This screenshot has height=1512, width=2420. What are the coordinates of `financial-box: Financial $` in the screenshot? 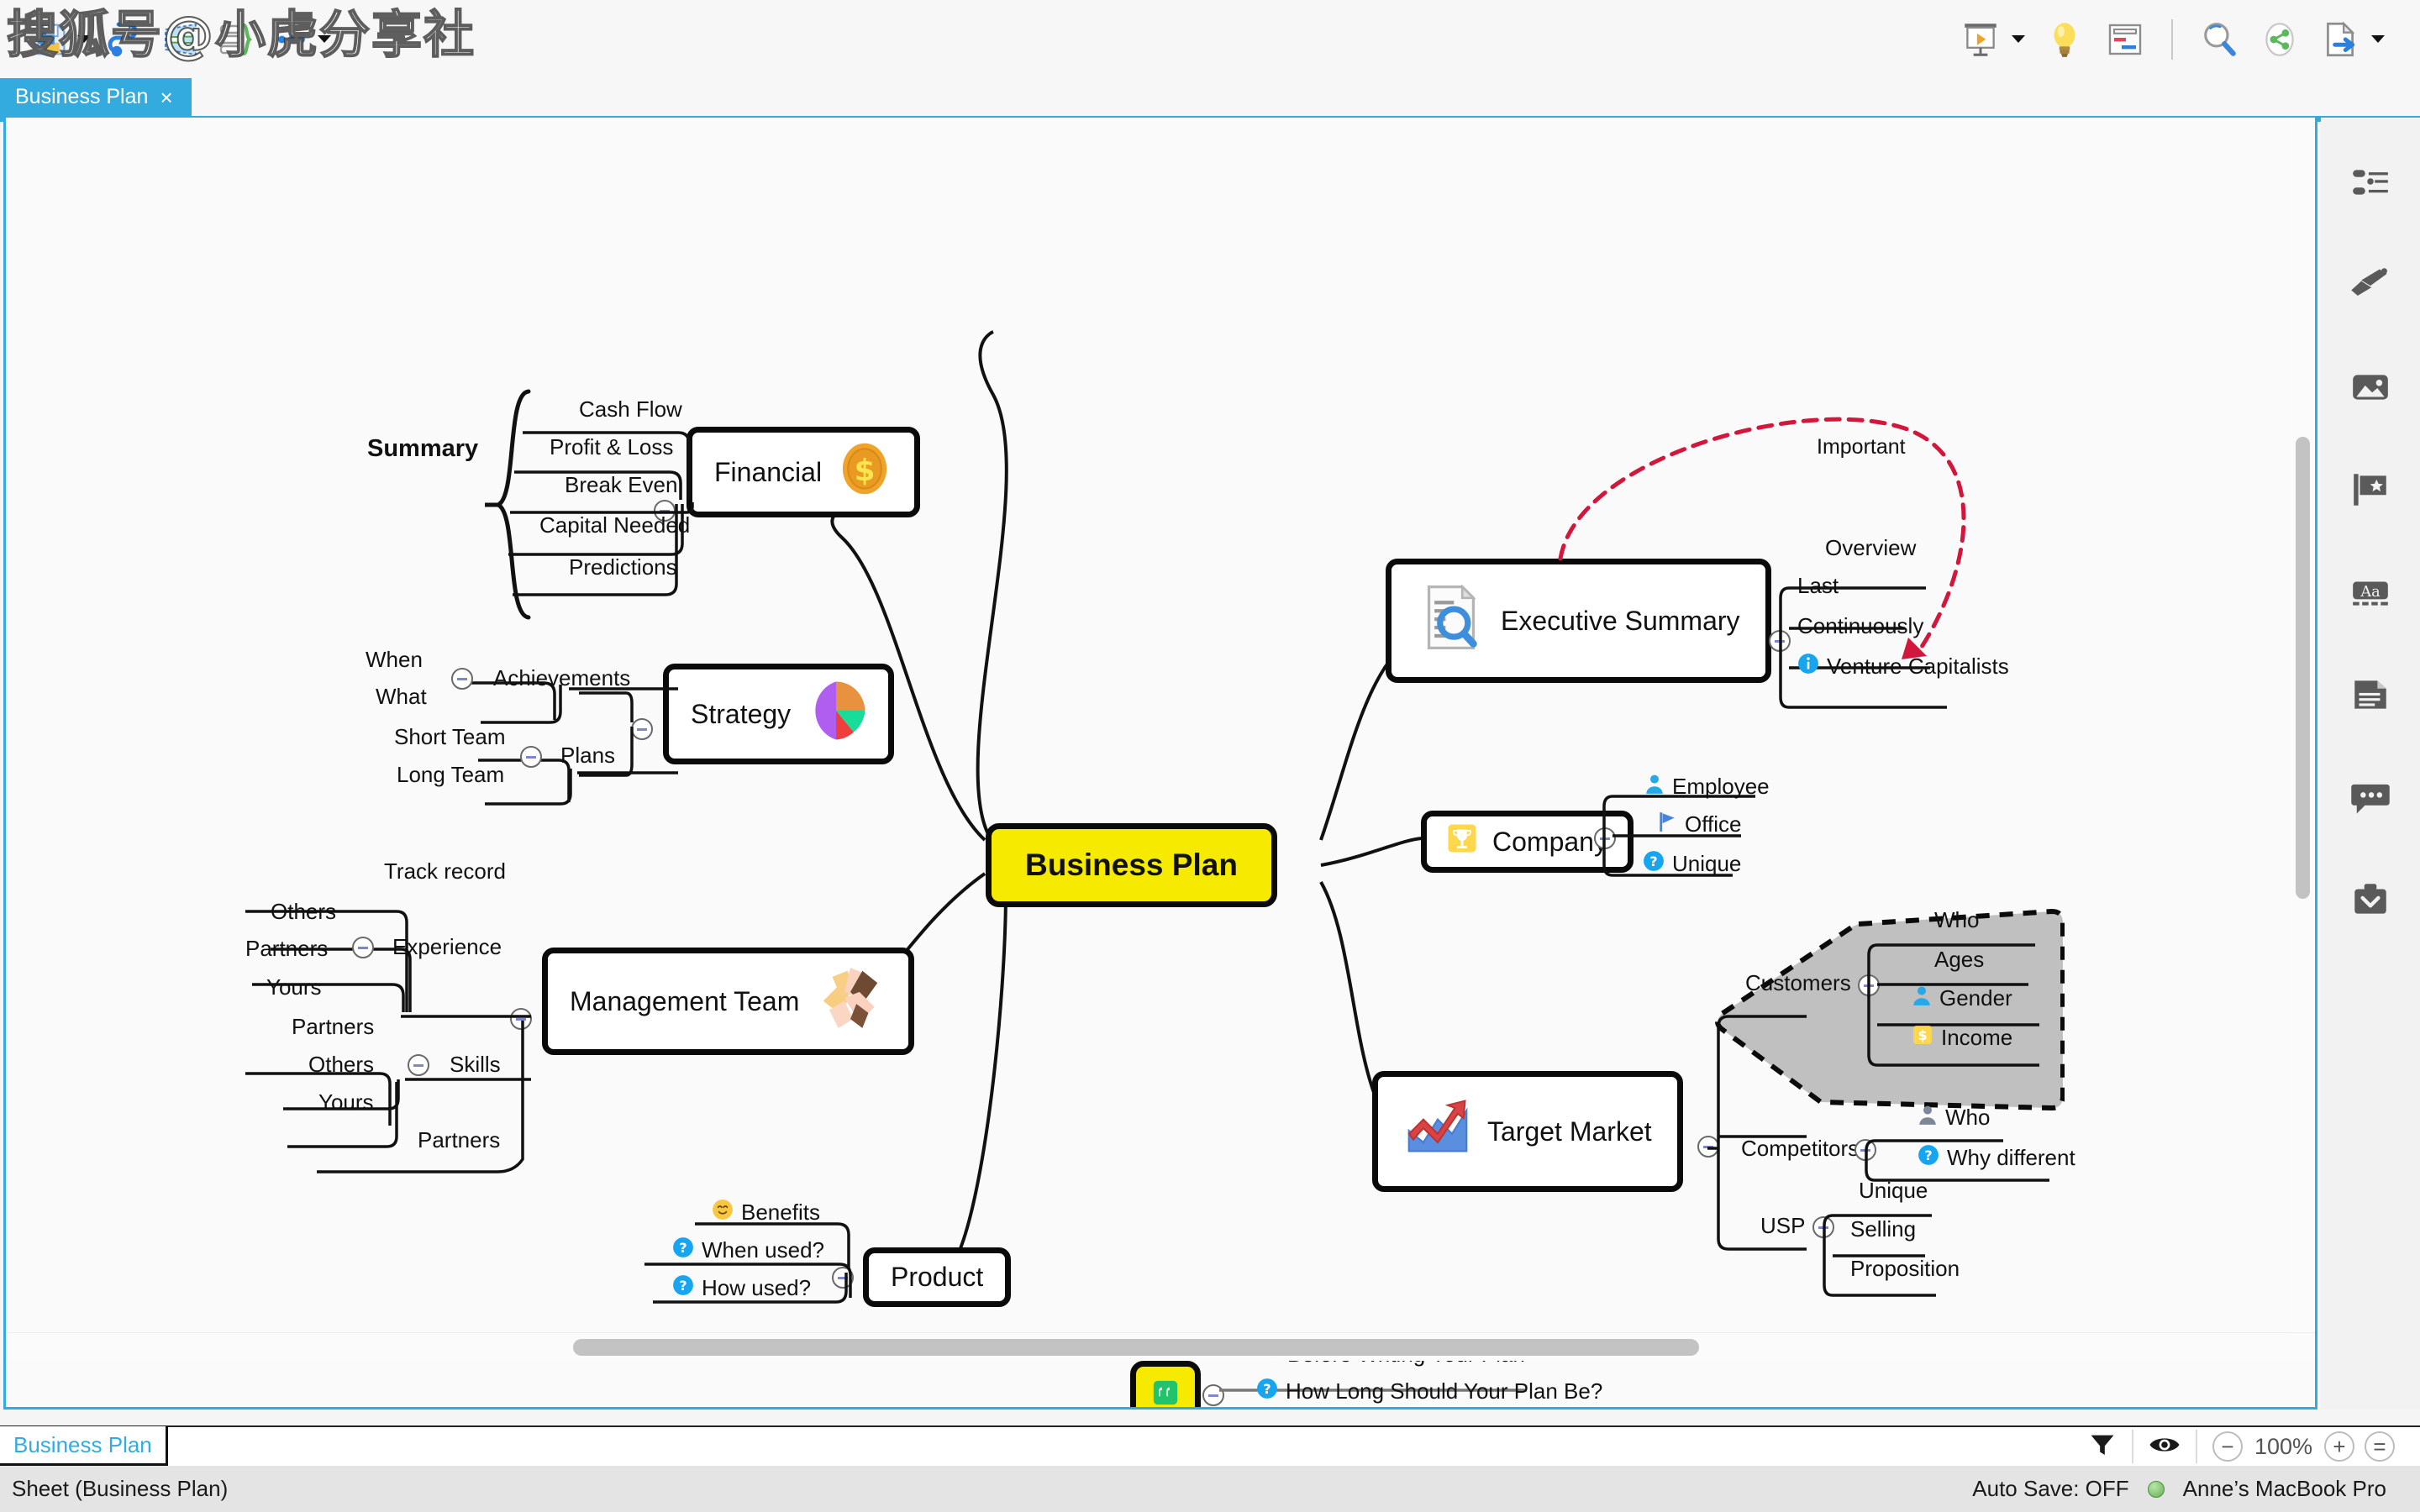 It's located at (804, 472).